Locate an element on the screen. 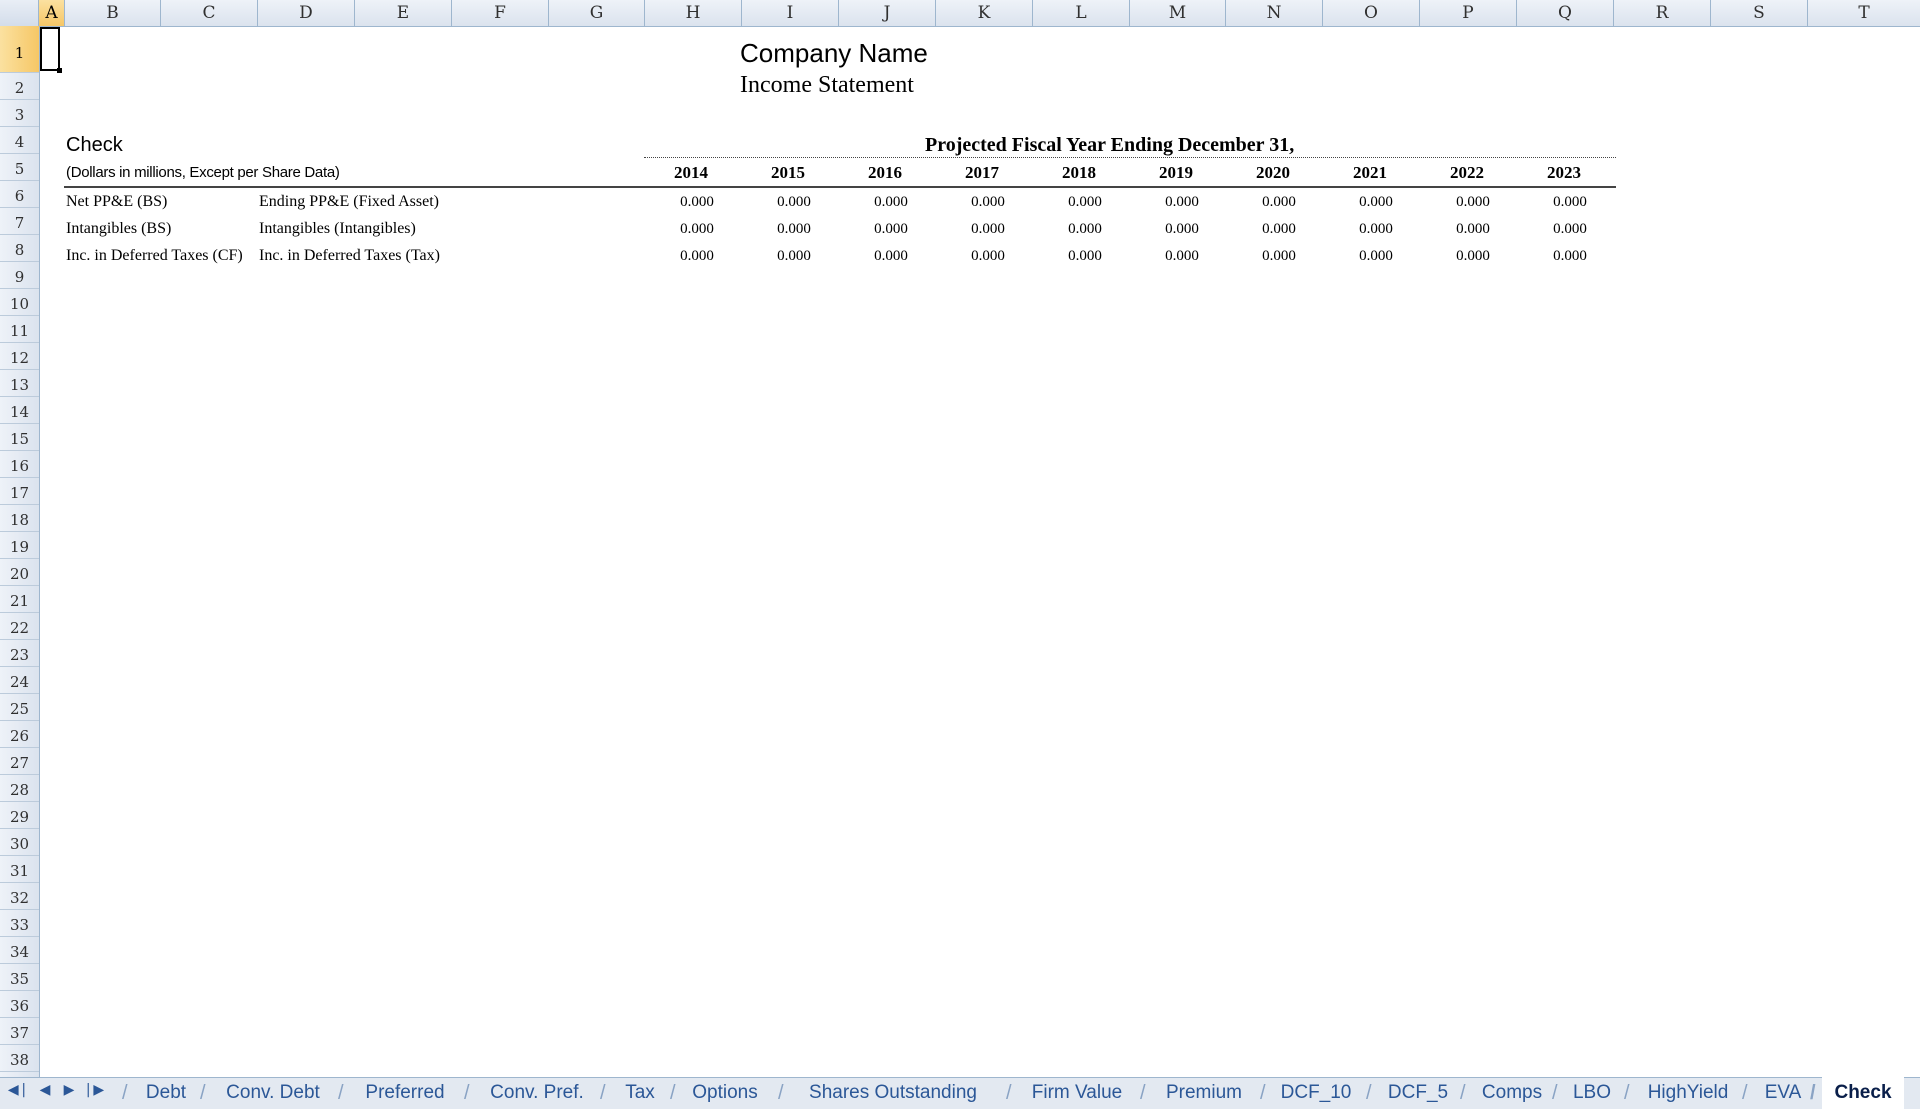  column-header-l: L is located at coordinates (1081, 13).